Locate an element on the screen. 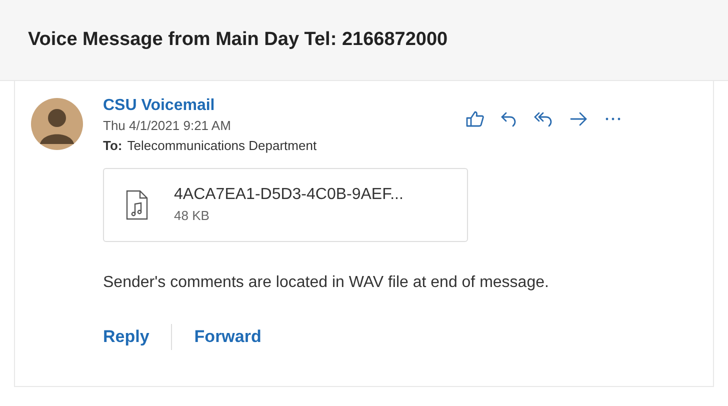 Image resolution: width=728 pixels, height=406 pixels. recipient: Telecommunications Department is located at coordinates (222, 145).